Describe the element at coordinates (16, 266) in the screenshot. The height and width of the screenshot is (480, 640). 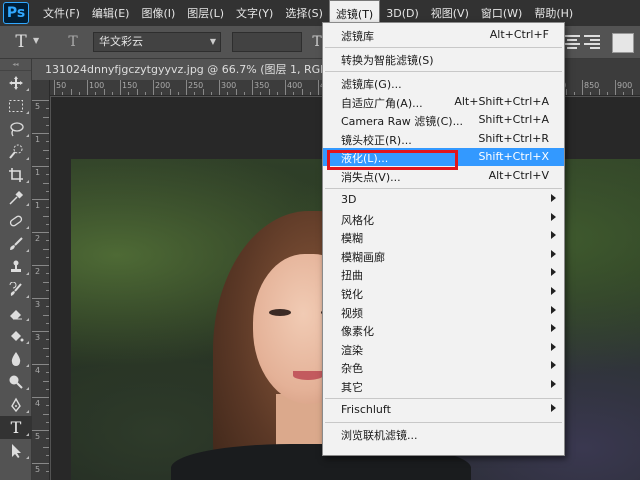
I see `clone-stamp-icon` at that location.